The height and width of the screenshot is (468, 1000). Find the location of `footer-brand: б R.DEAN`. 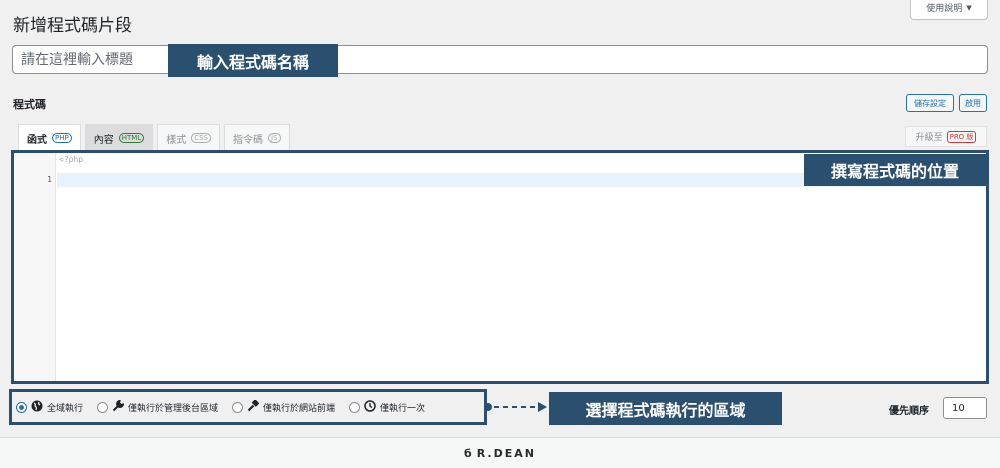

footer-brand: б R.DEAN is located at coordinates (500, 453).